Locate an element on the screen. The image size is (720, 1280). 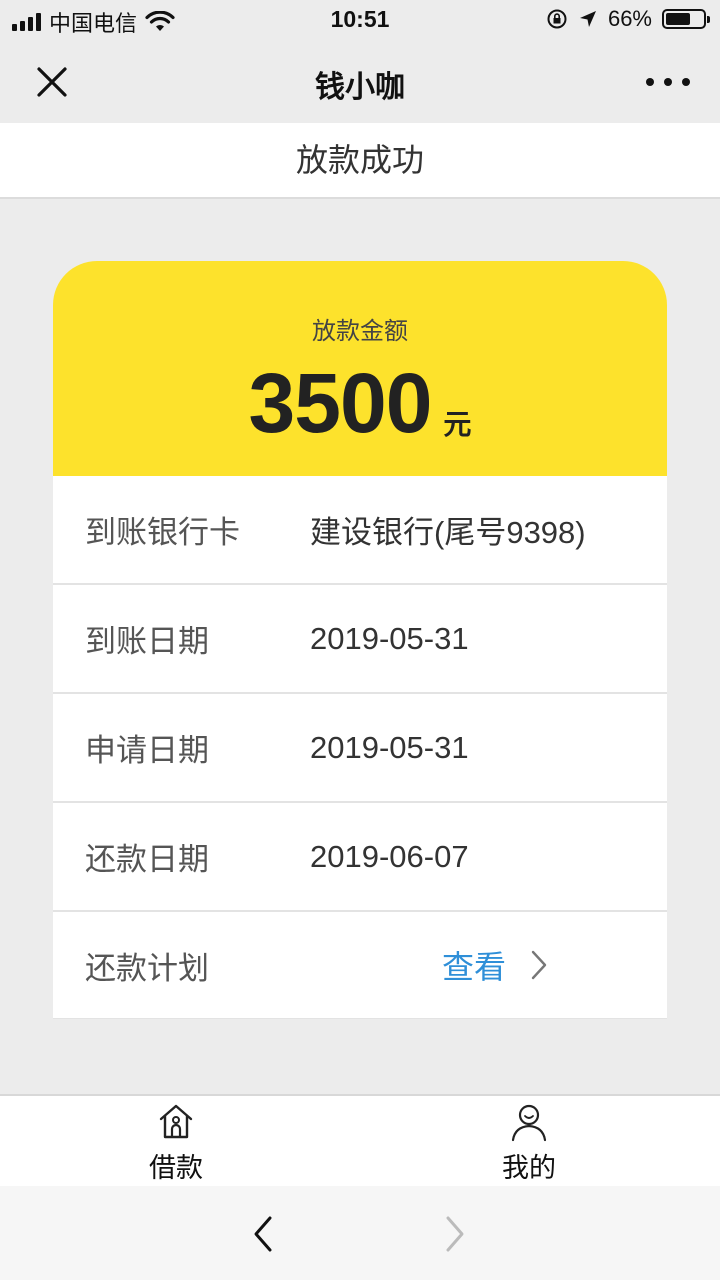
tab-loan: 借款 is located at coordinates (176, 1143).